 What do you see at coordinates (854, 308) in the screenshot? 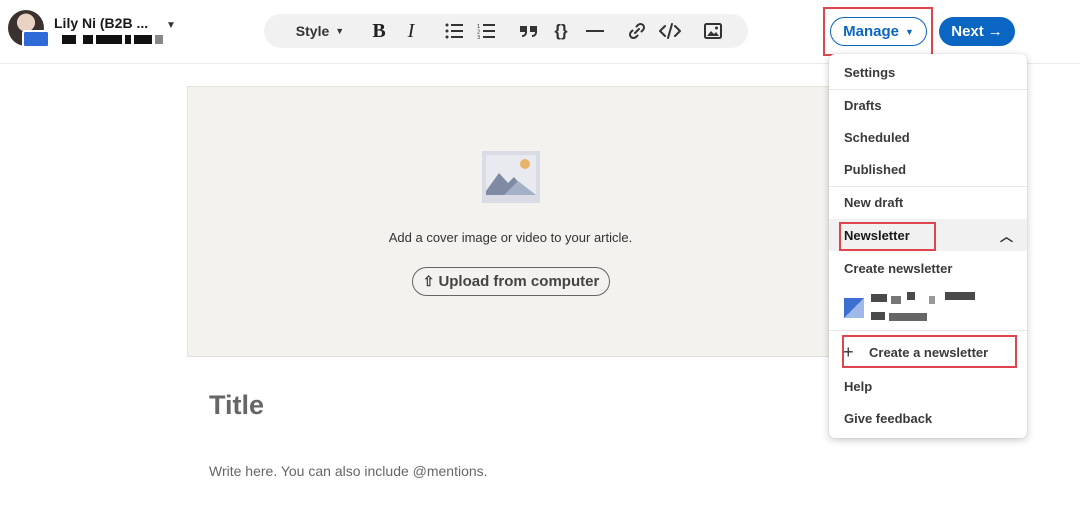
I see `newsletter-logo` at bounding box center [854, 308].